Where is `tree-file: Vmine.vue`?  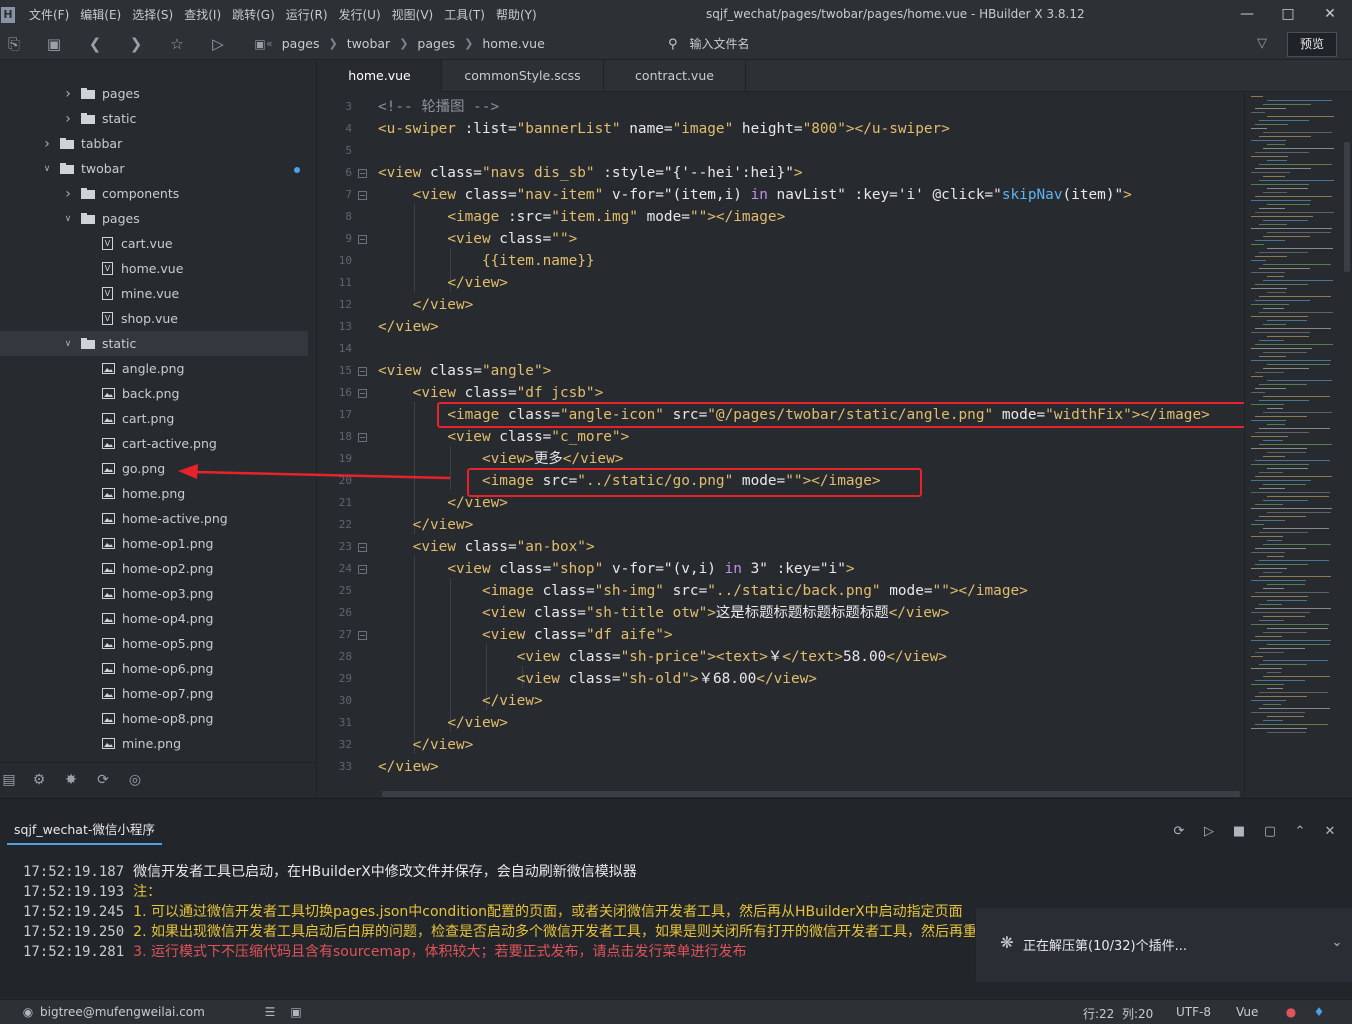
tree-file: Vmine.vue is located at coordinates (154, 293).